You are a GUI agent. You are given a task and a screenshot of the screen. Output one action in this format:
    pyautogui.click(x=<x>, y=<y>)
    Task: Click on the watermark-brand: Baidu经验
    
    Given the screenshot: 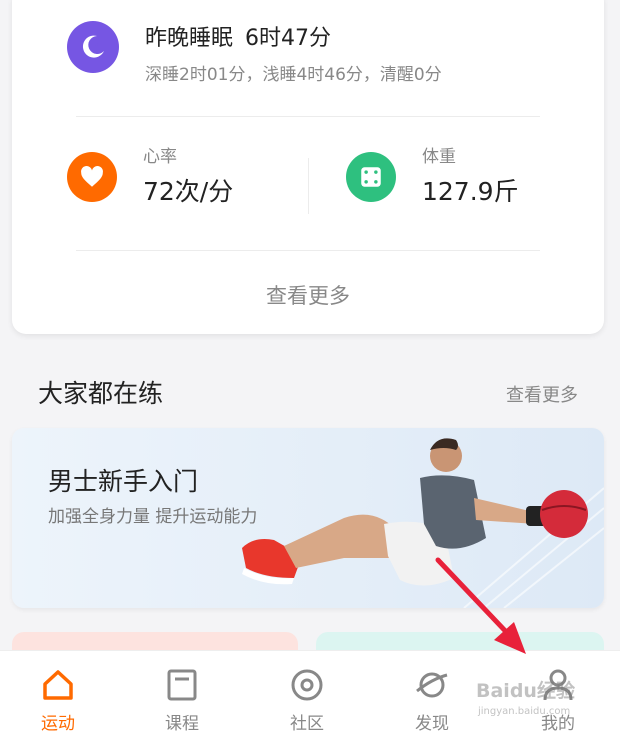 What is the action you would take?
    pyautogui.click(x=525, y=691)
    